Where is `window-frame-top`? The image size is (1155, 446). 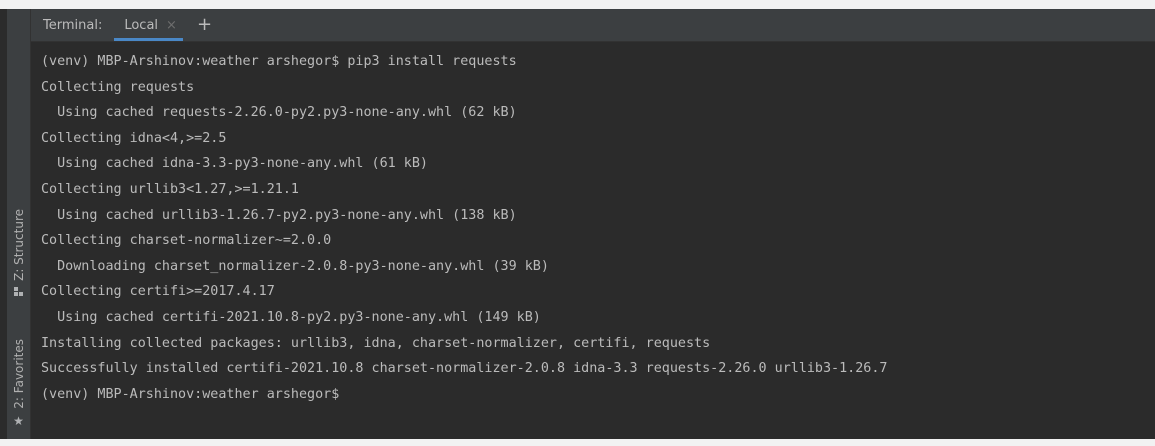 window-frame-top is located at coordinates (577, 4).